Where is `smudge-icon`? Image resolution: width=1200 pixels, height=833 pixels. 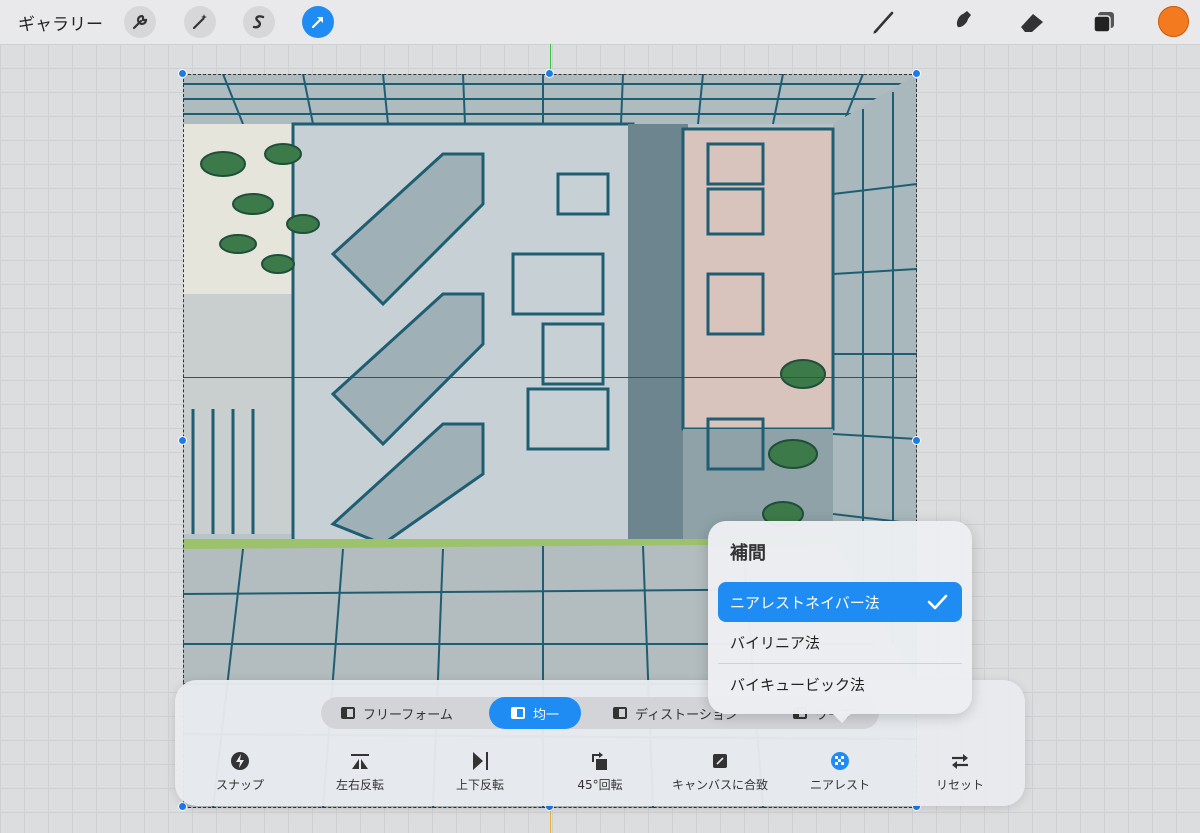 smudge-icon is located at coordinates (962, 22).